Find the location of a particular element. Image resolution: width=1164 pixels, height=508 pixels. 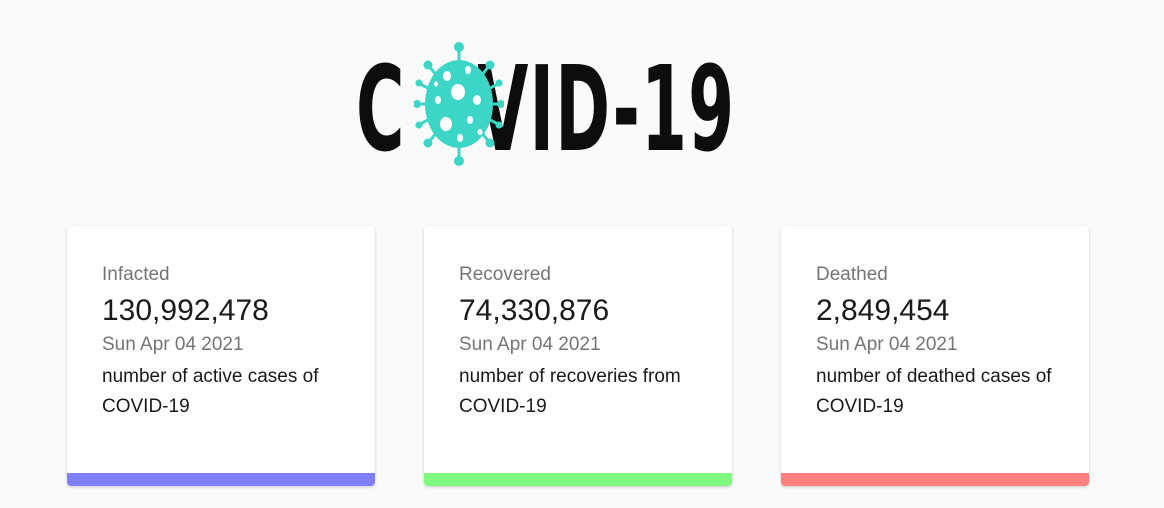

card-label: Deathed is located at coordinates (852, 274).